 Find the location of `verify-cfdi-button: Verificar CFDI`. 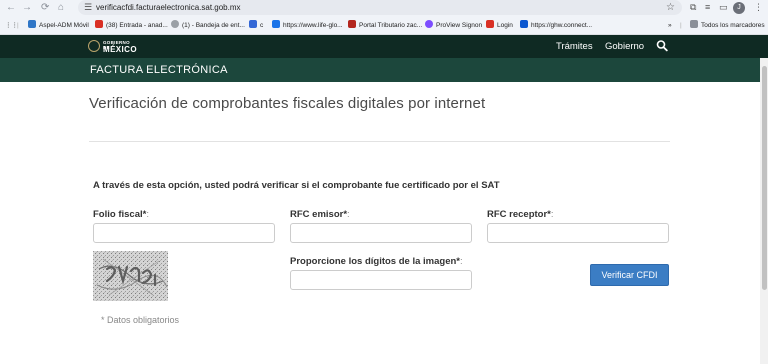

verify-cfdi-button: Verificar CFDI is located at coordinates (629, 275).